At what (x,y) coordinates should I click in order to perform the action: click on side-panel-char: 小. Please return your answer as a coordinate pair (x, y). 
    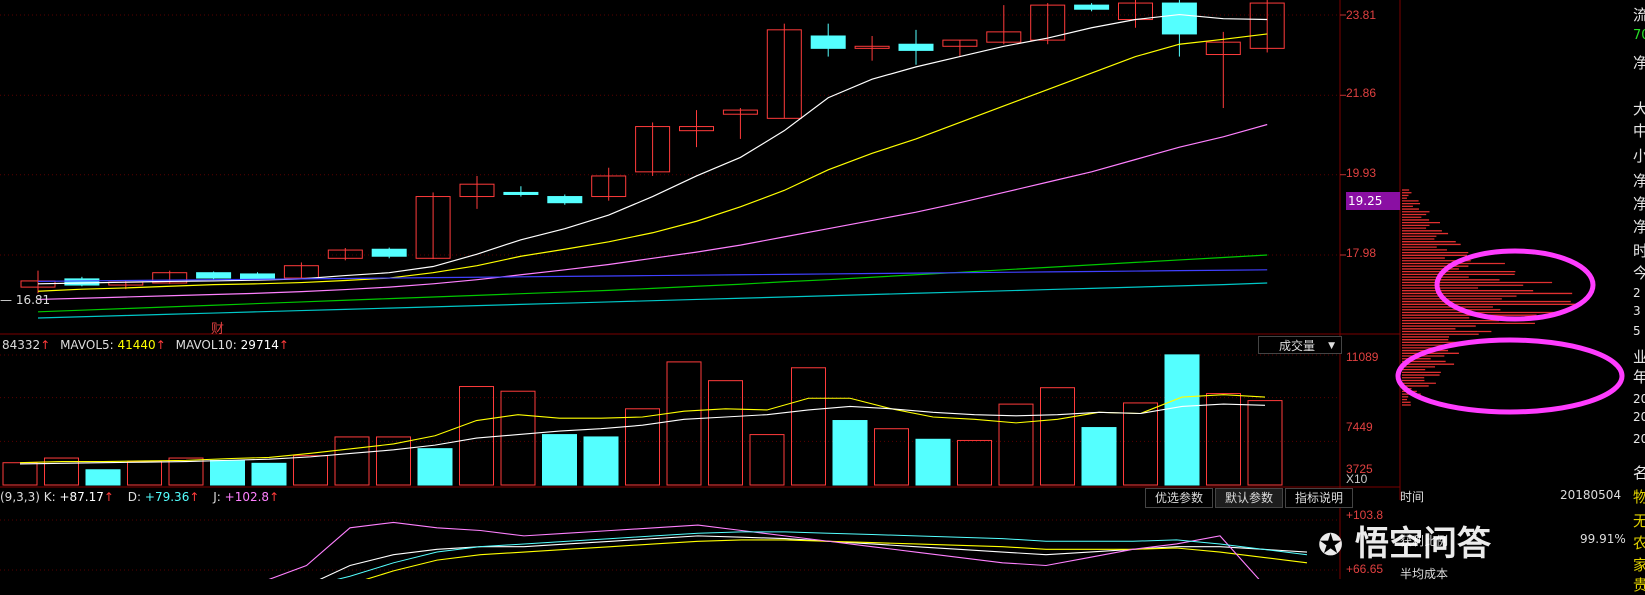
    Looking at the image, I should click on (1639, 156).